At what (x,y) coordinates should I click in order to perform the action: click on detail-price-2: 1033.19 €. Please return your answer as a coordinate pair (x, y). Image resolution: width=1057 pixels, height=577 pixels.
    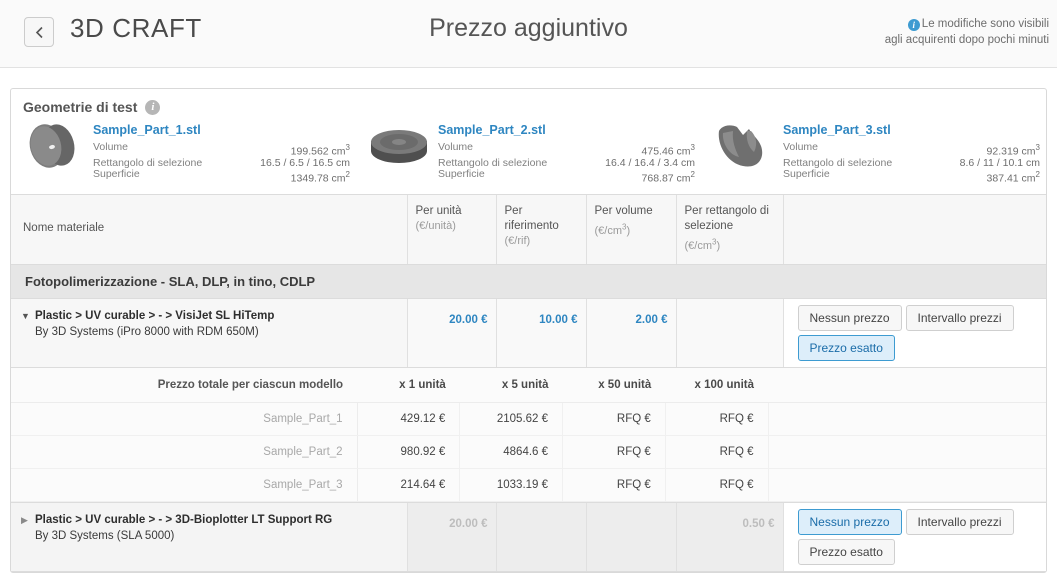
    Looking at the image, I should click on (511, 485).